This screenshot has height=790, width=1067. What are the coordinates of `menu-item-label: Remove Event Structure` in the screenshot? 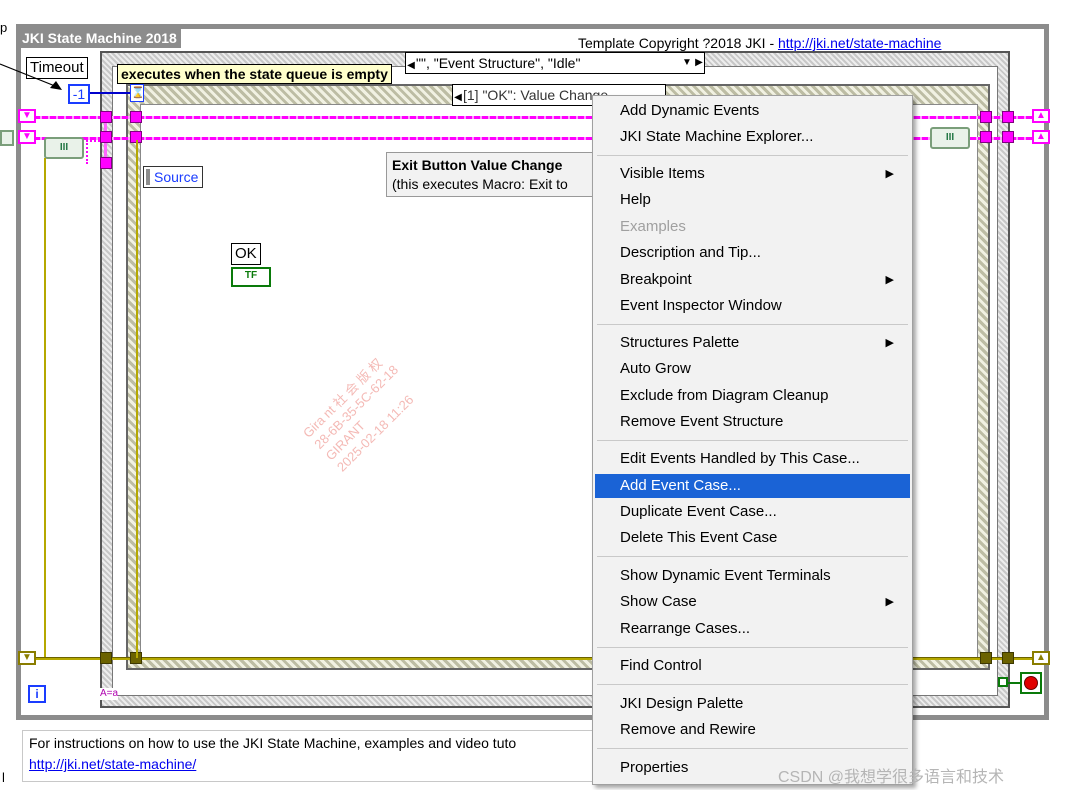 It's located at (702, 421).